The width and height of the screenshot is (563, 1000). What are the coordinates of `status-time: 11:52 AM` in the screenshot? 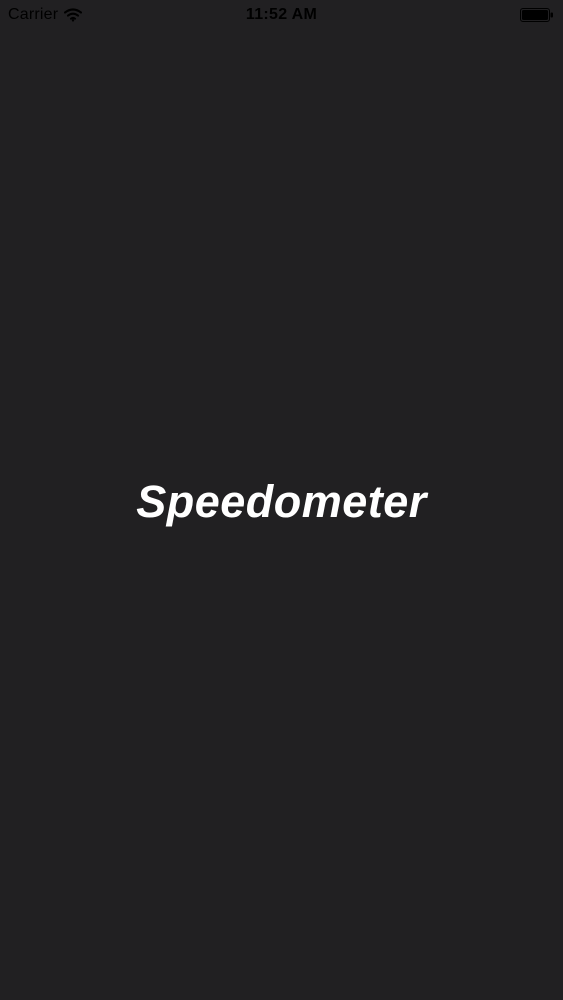 It's located at (281, 14).